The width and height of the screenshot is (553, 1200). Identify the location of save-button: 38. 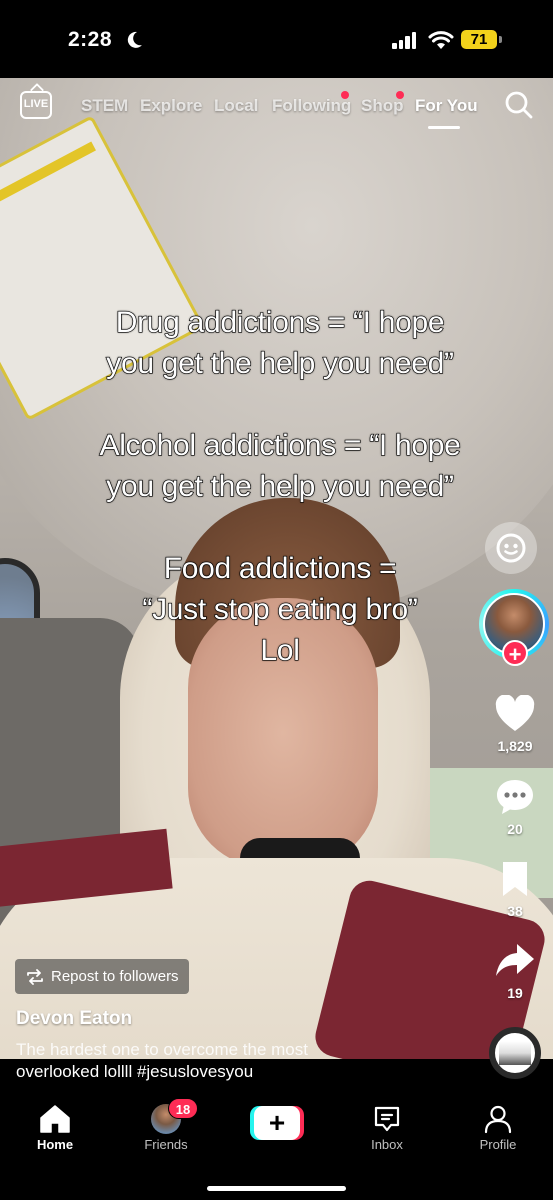
(515, 889).